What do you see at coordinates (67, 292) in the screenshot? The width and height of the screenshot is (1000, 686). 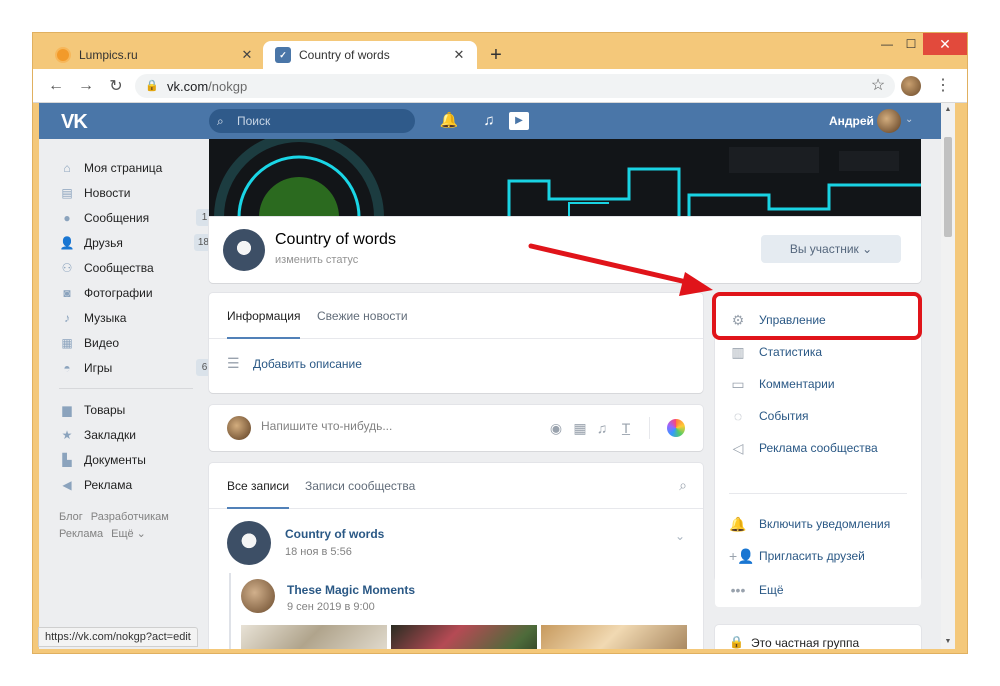 I see `photos-icon: ◙` at bounding box center [67, 292].